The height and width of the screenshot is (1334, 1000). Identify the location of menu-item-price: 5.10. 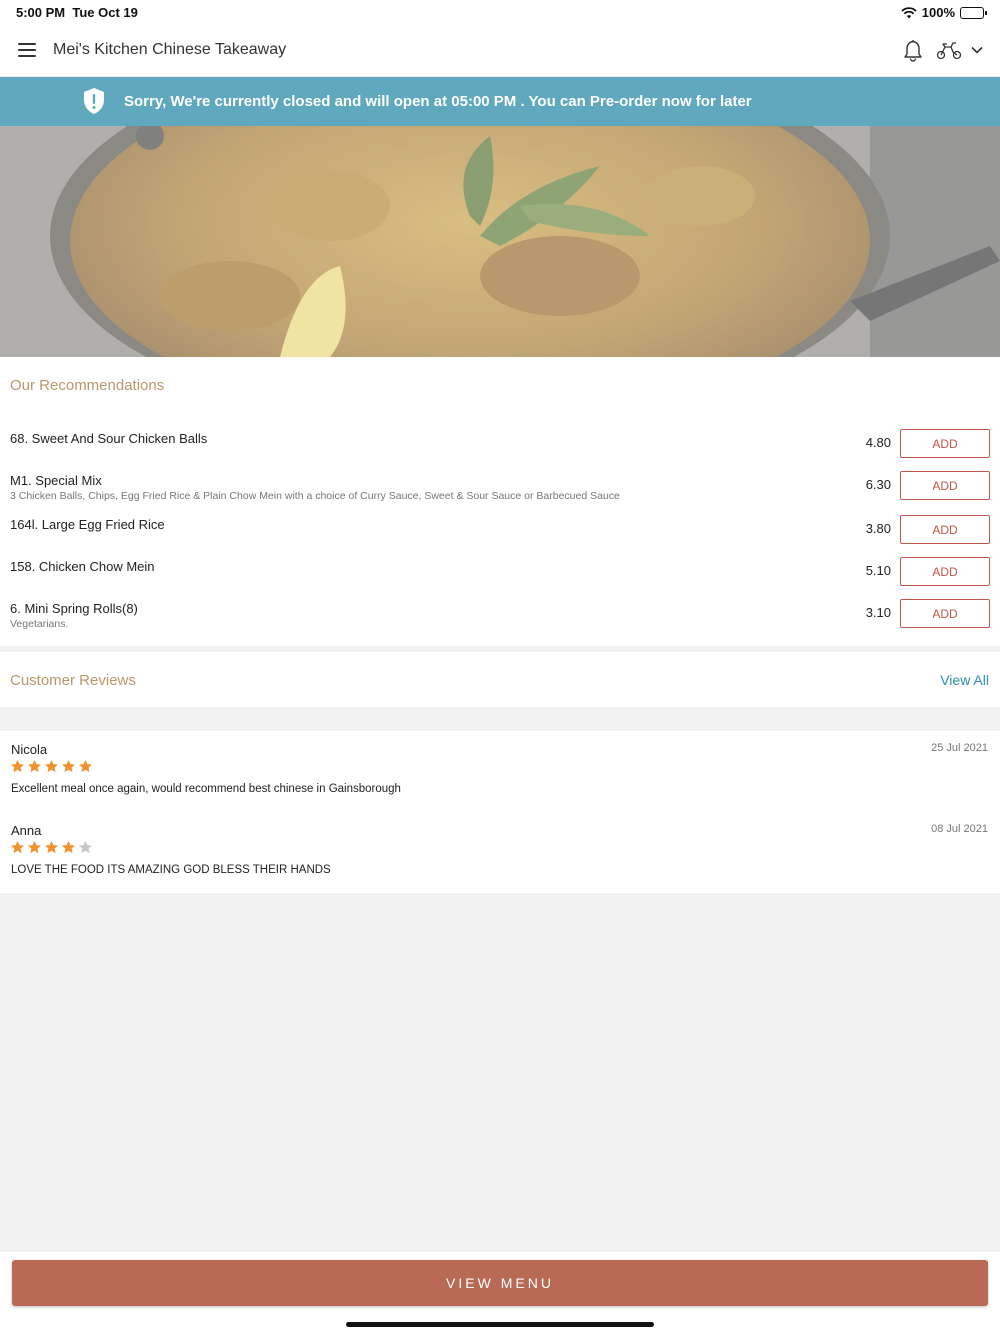
(878, 570).